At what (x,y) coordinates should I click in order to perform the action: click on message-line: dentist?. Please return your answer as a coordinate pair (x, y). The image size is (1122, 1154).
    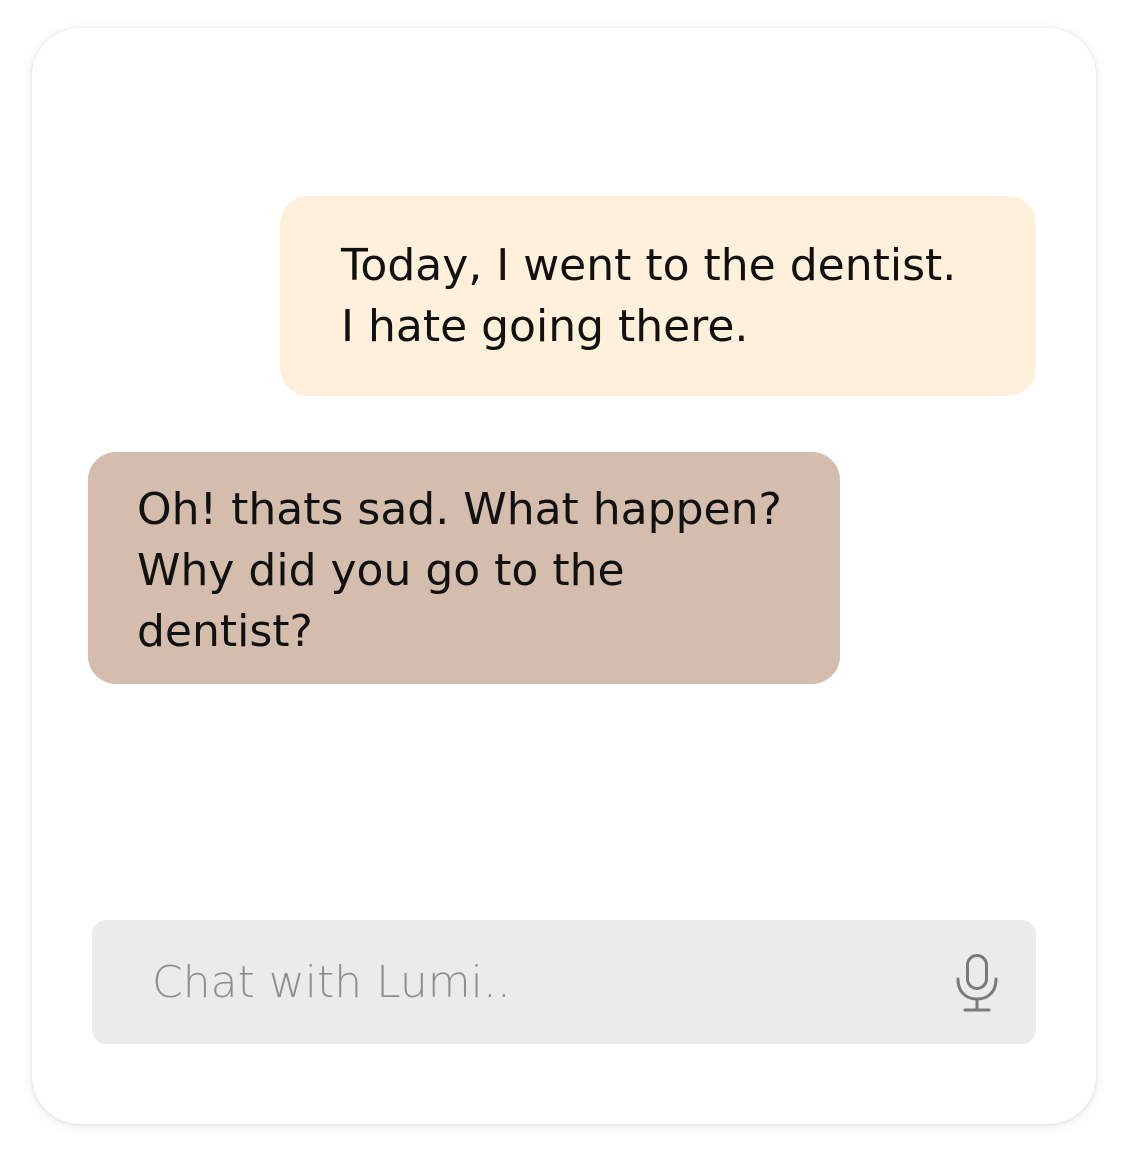
    Looking at the image, I should click on (225, 631).